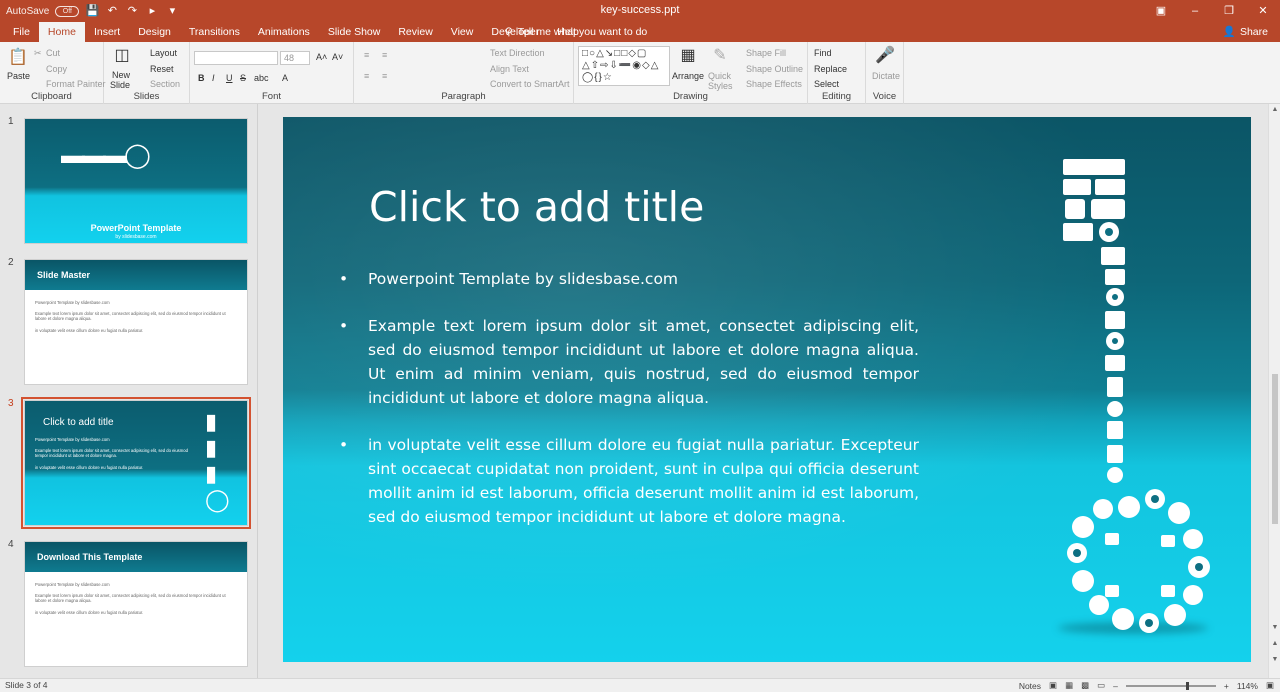 This screenshot has height=692, width=1280. Describe the element at coordinates (53, 53) in the screenshot. I see `cut-button: Cut` at that location.